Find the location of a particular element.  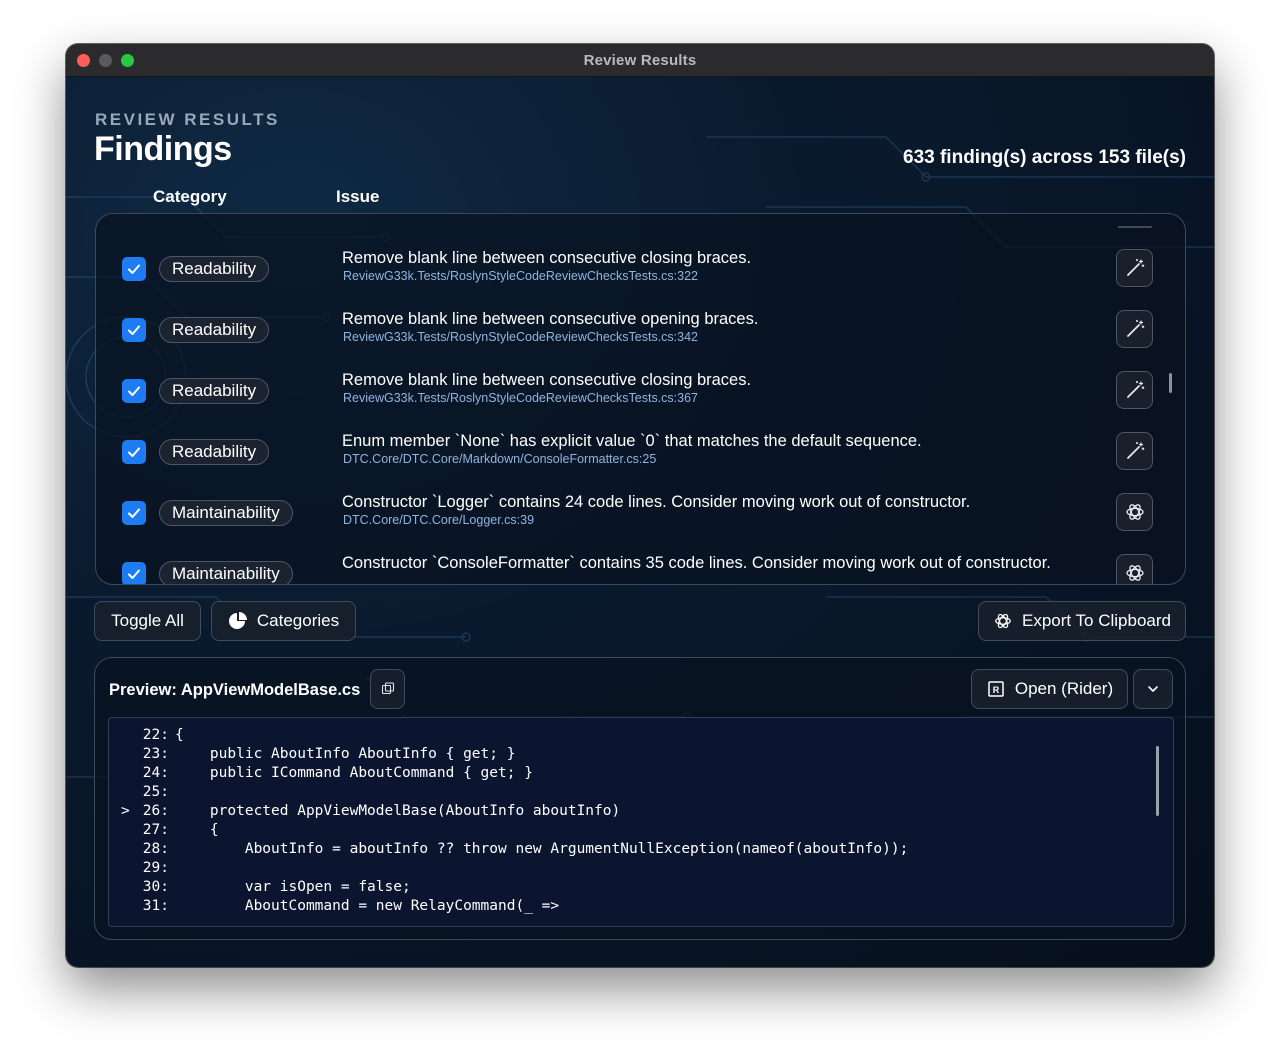

rider-icon: R is located at coordinates (996, 689).